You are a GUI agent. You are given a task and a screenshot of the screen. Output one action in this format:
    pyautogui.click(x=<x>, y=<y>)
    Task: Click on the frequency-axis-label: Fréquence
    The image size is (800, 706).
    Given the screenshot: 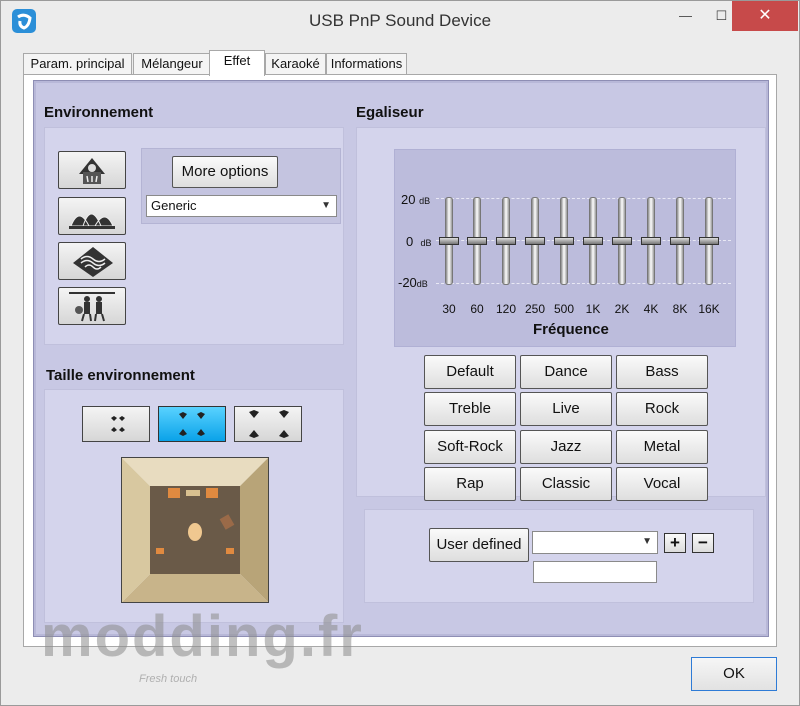 What is the action you would take?
    pyautogui.click(x=571, y=329)
    